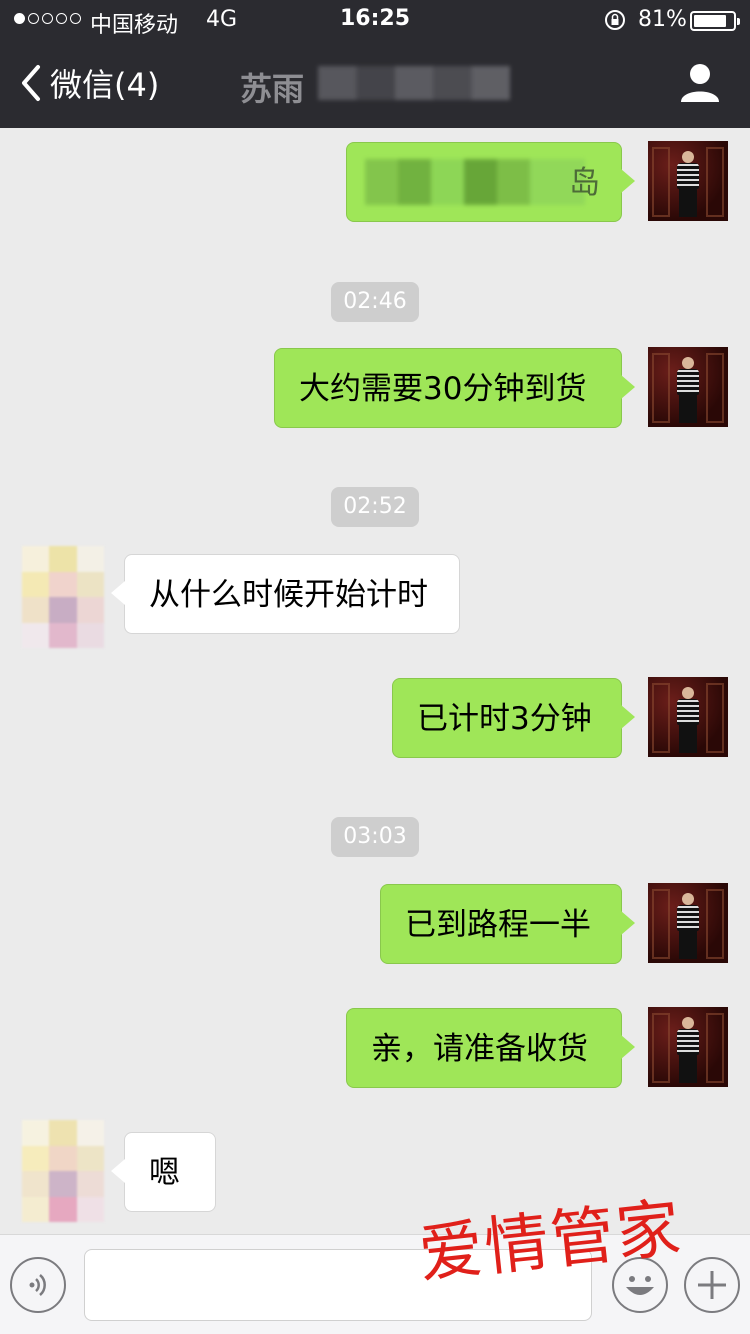  I want to click on chat-title: 苏雨, so click(272, 89).